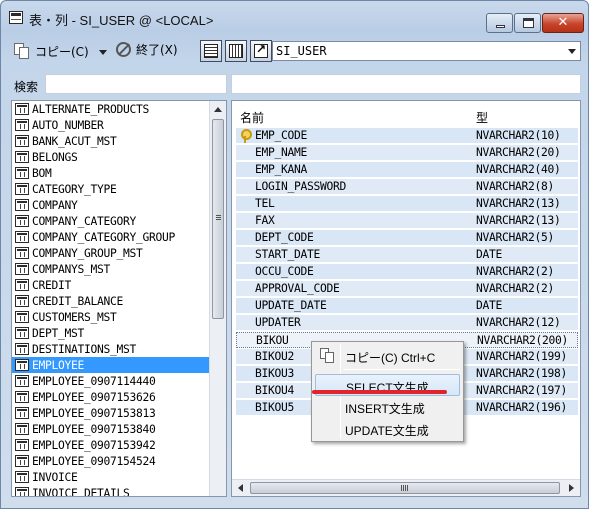 The image size is (589, 509). What do you see at coordinates (111, 429) in the screenshot?
I see `table-list-item: EMPLOYEE_0907153840` at bounding box center [111, 429].